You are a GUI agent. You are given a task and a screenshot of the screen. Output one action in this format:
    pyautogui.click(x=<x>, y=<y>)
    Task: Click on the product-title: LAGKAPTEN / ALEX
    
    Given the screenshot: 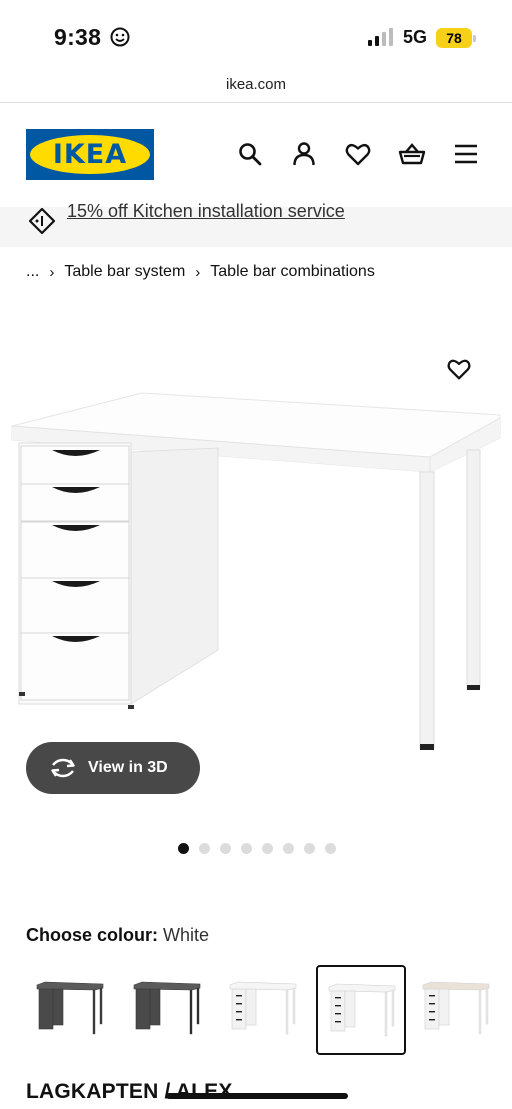 What is the action you would take?
    pyautogui.click(x=129, y=1091)
    